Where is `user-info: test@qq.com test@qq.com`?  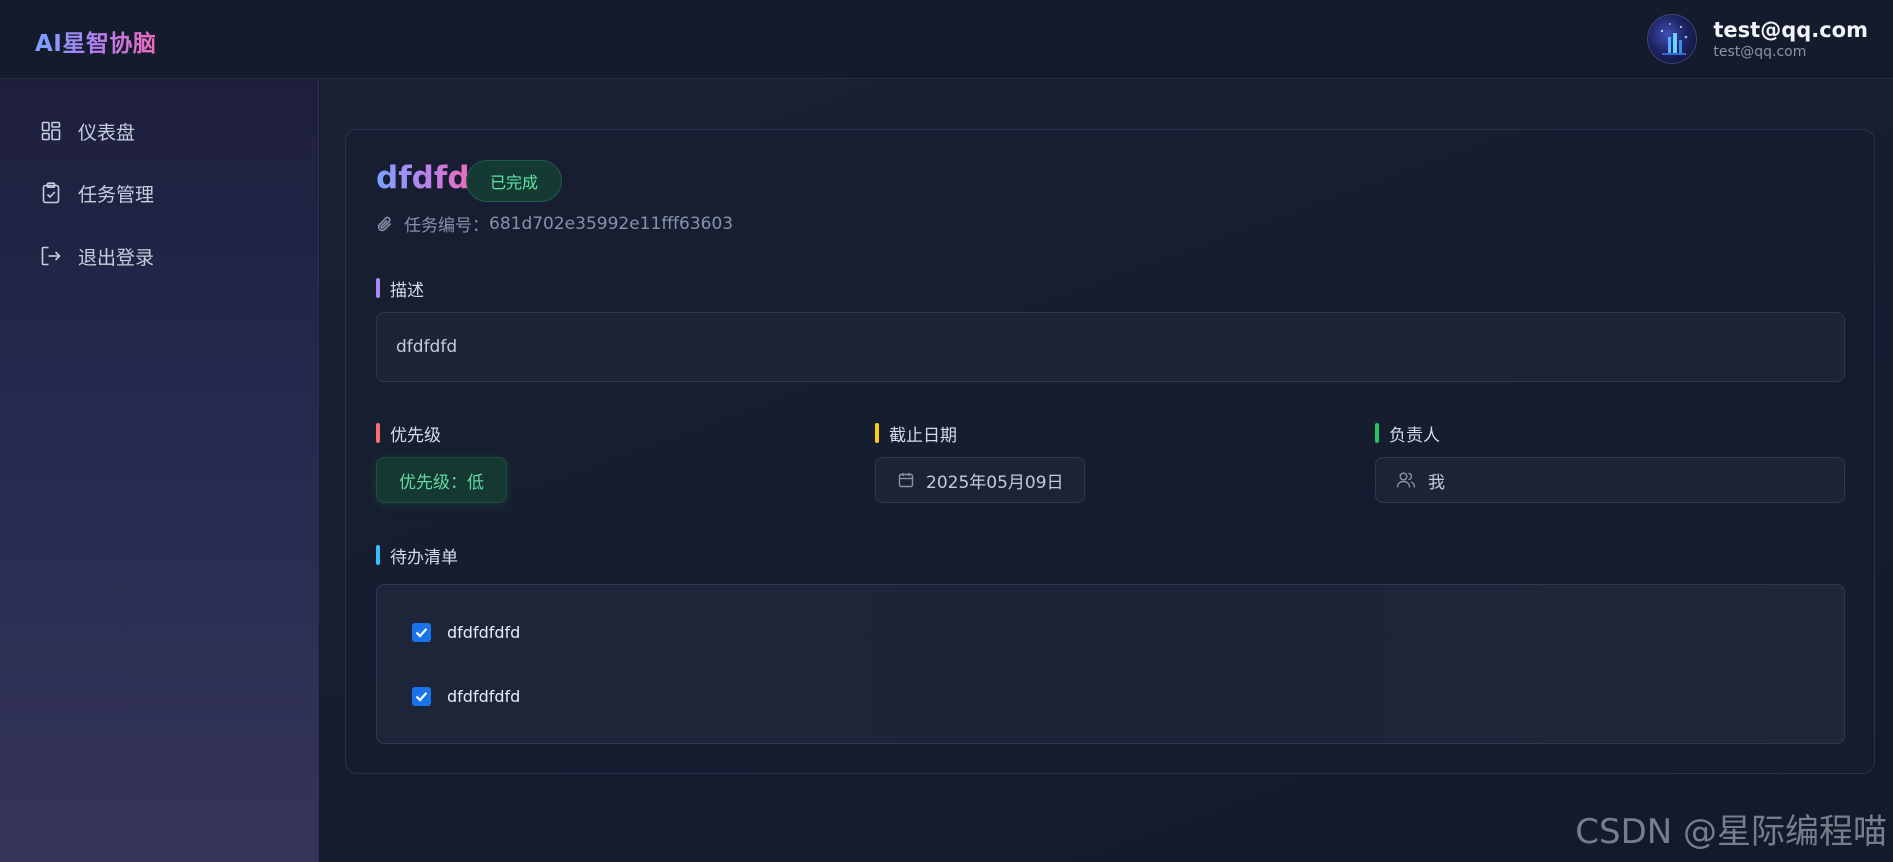
user-info: test@qq.com test@qq.com is located at coordinates (1790, 39).